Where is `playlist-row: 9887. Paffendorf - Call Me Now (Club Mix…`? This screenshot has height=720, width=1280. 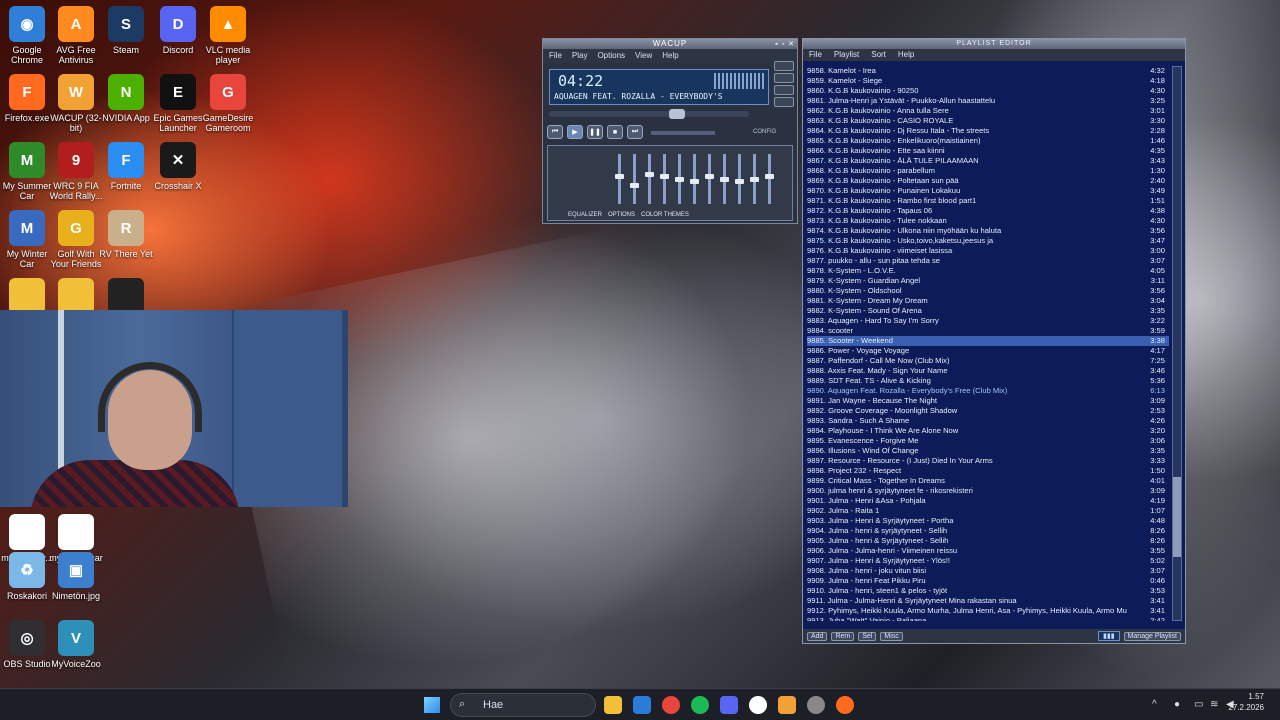 playlist-row: 9887. Paffendorf - Call Me Now (Club Mix… is located at coordinates (988, 361).